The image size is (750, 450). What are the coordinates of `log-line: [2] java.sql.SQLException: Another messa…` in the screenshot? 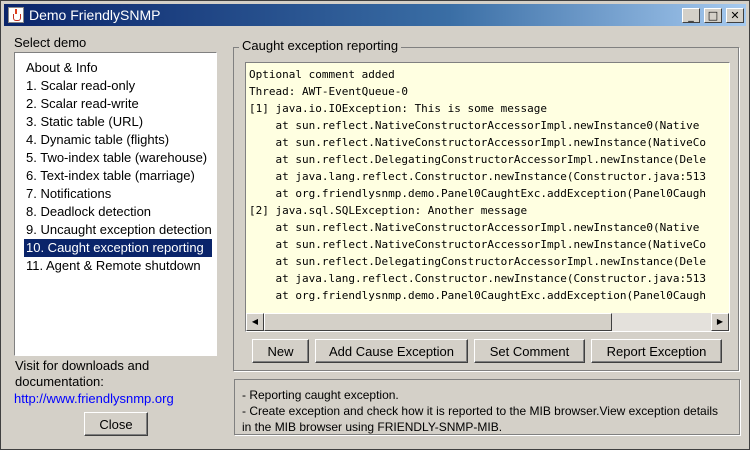 It's located at (388, 210).